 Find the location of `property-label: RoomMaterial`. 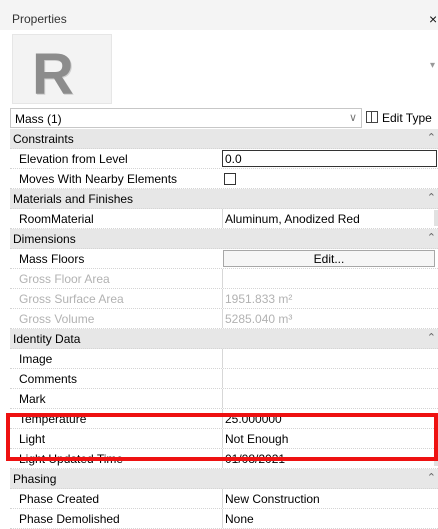

property-label: RoomMaterial is located at coordinates (56, 219).